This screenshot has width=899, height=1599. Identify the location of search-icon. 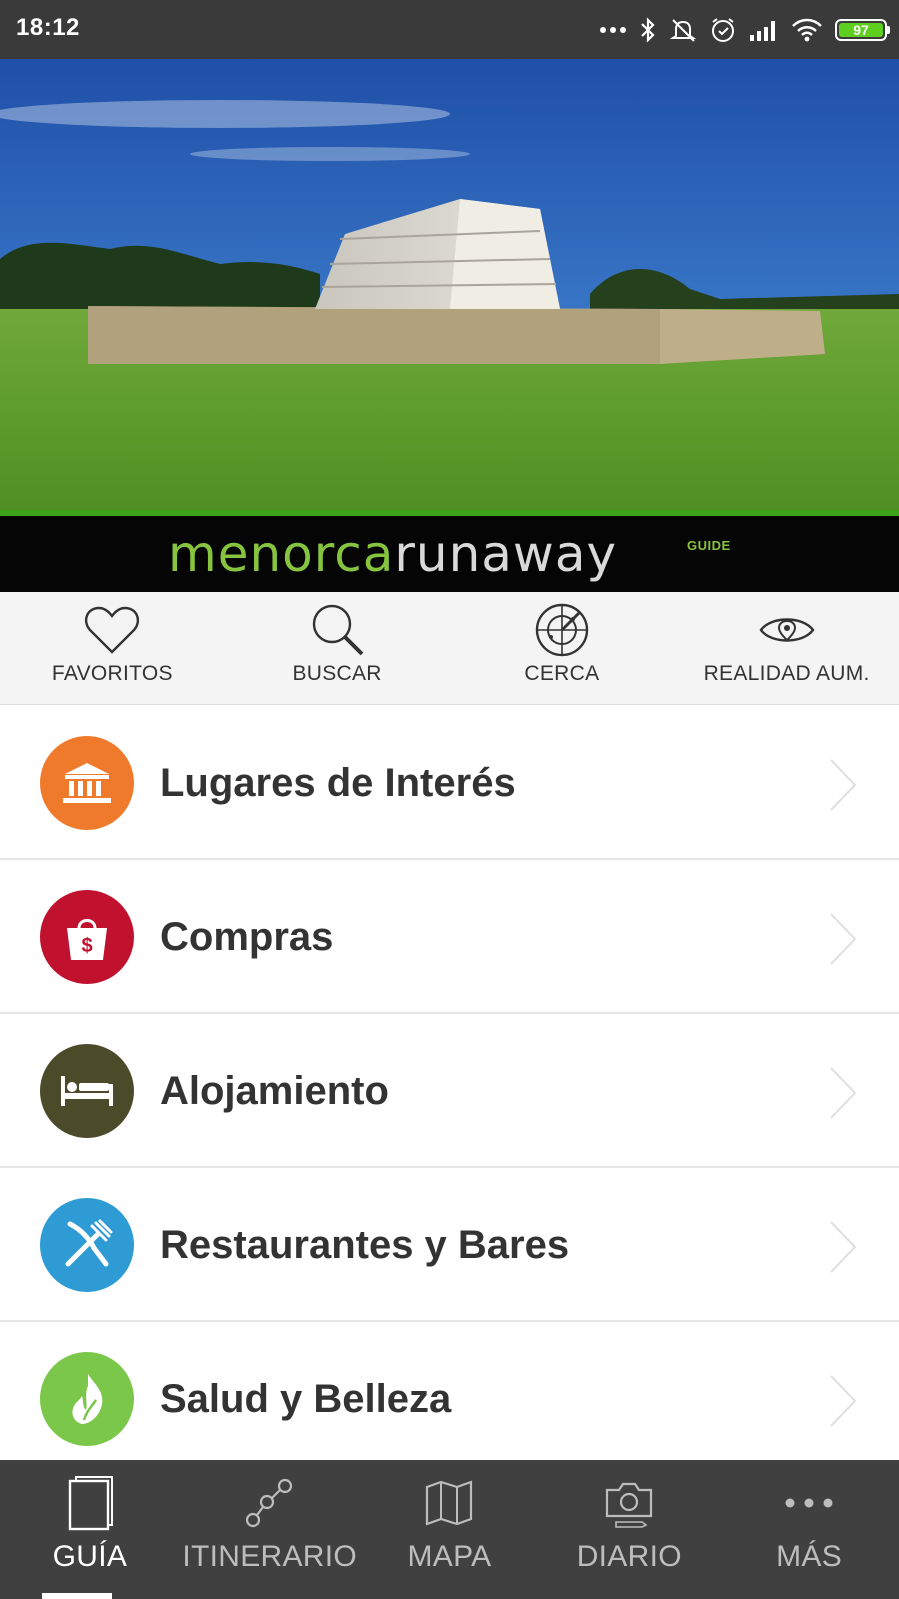
(337, 630).